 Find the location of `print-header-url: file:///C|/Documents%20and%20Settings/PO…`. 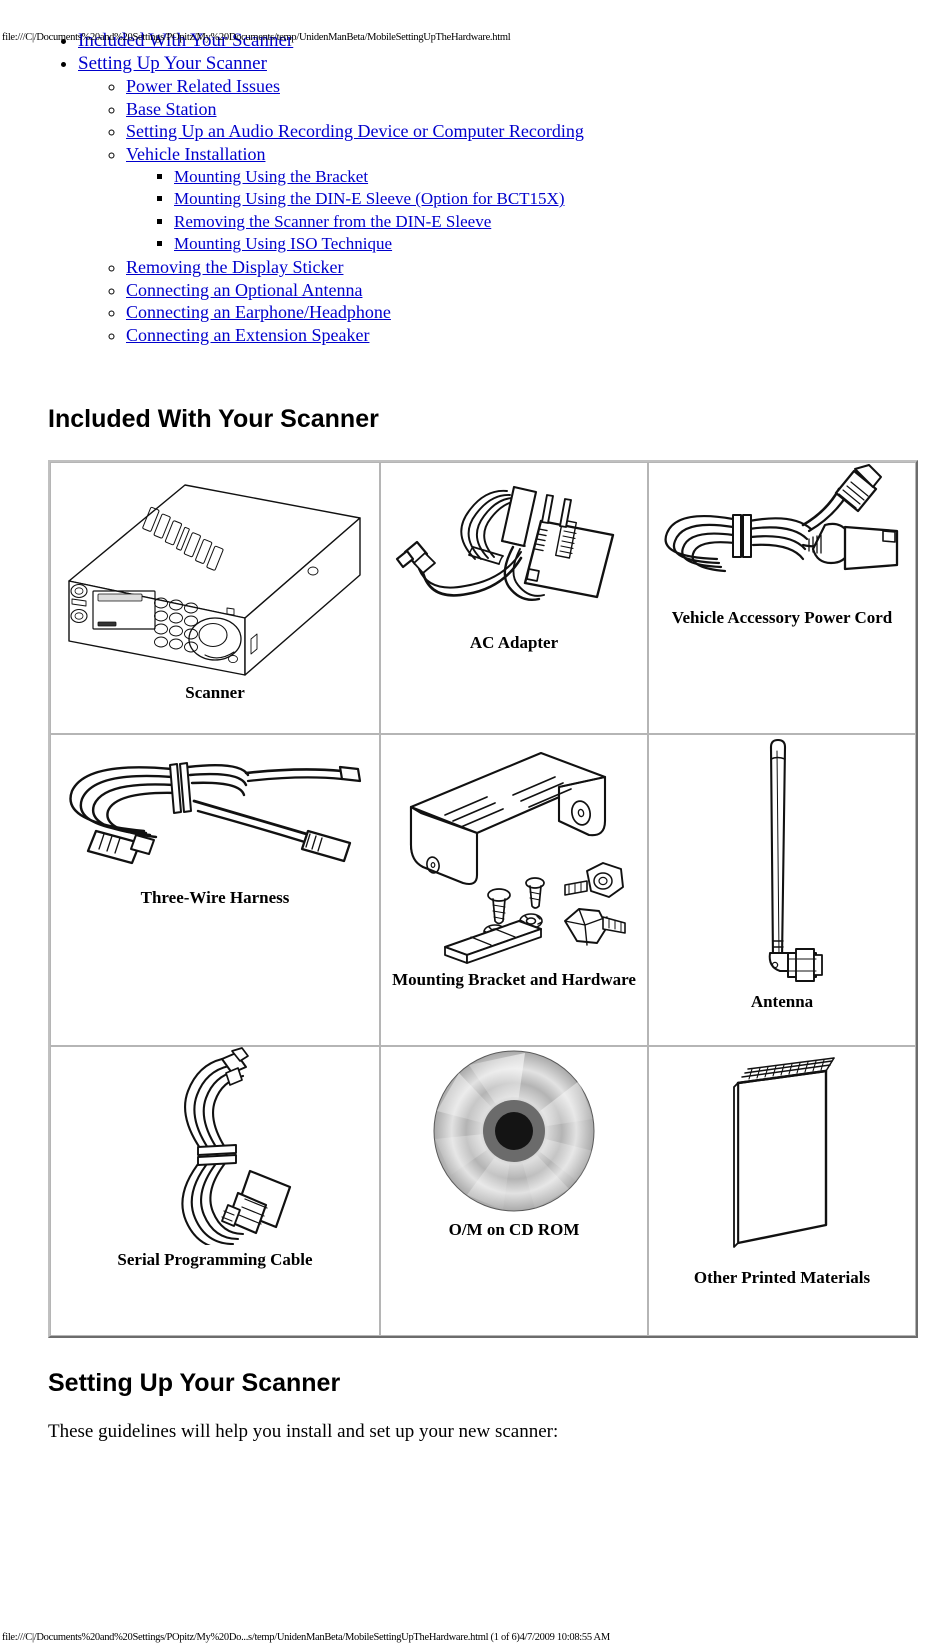

print-header-url: file:///C|/Documents%20and%20Settings/PO… is located at coordinates (256, 37).